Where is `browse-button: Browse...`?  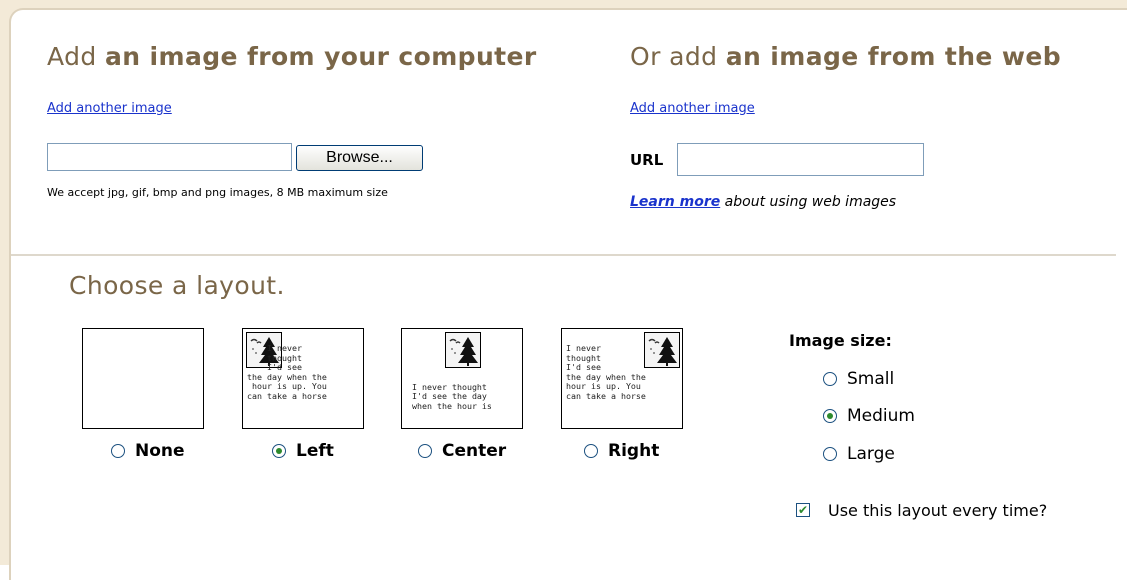 browse-button: Browse... is located at coordinates (359, 158).